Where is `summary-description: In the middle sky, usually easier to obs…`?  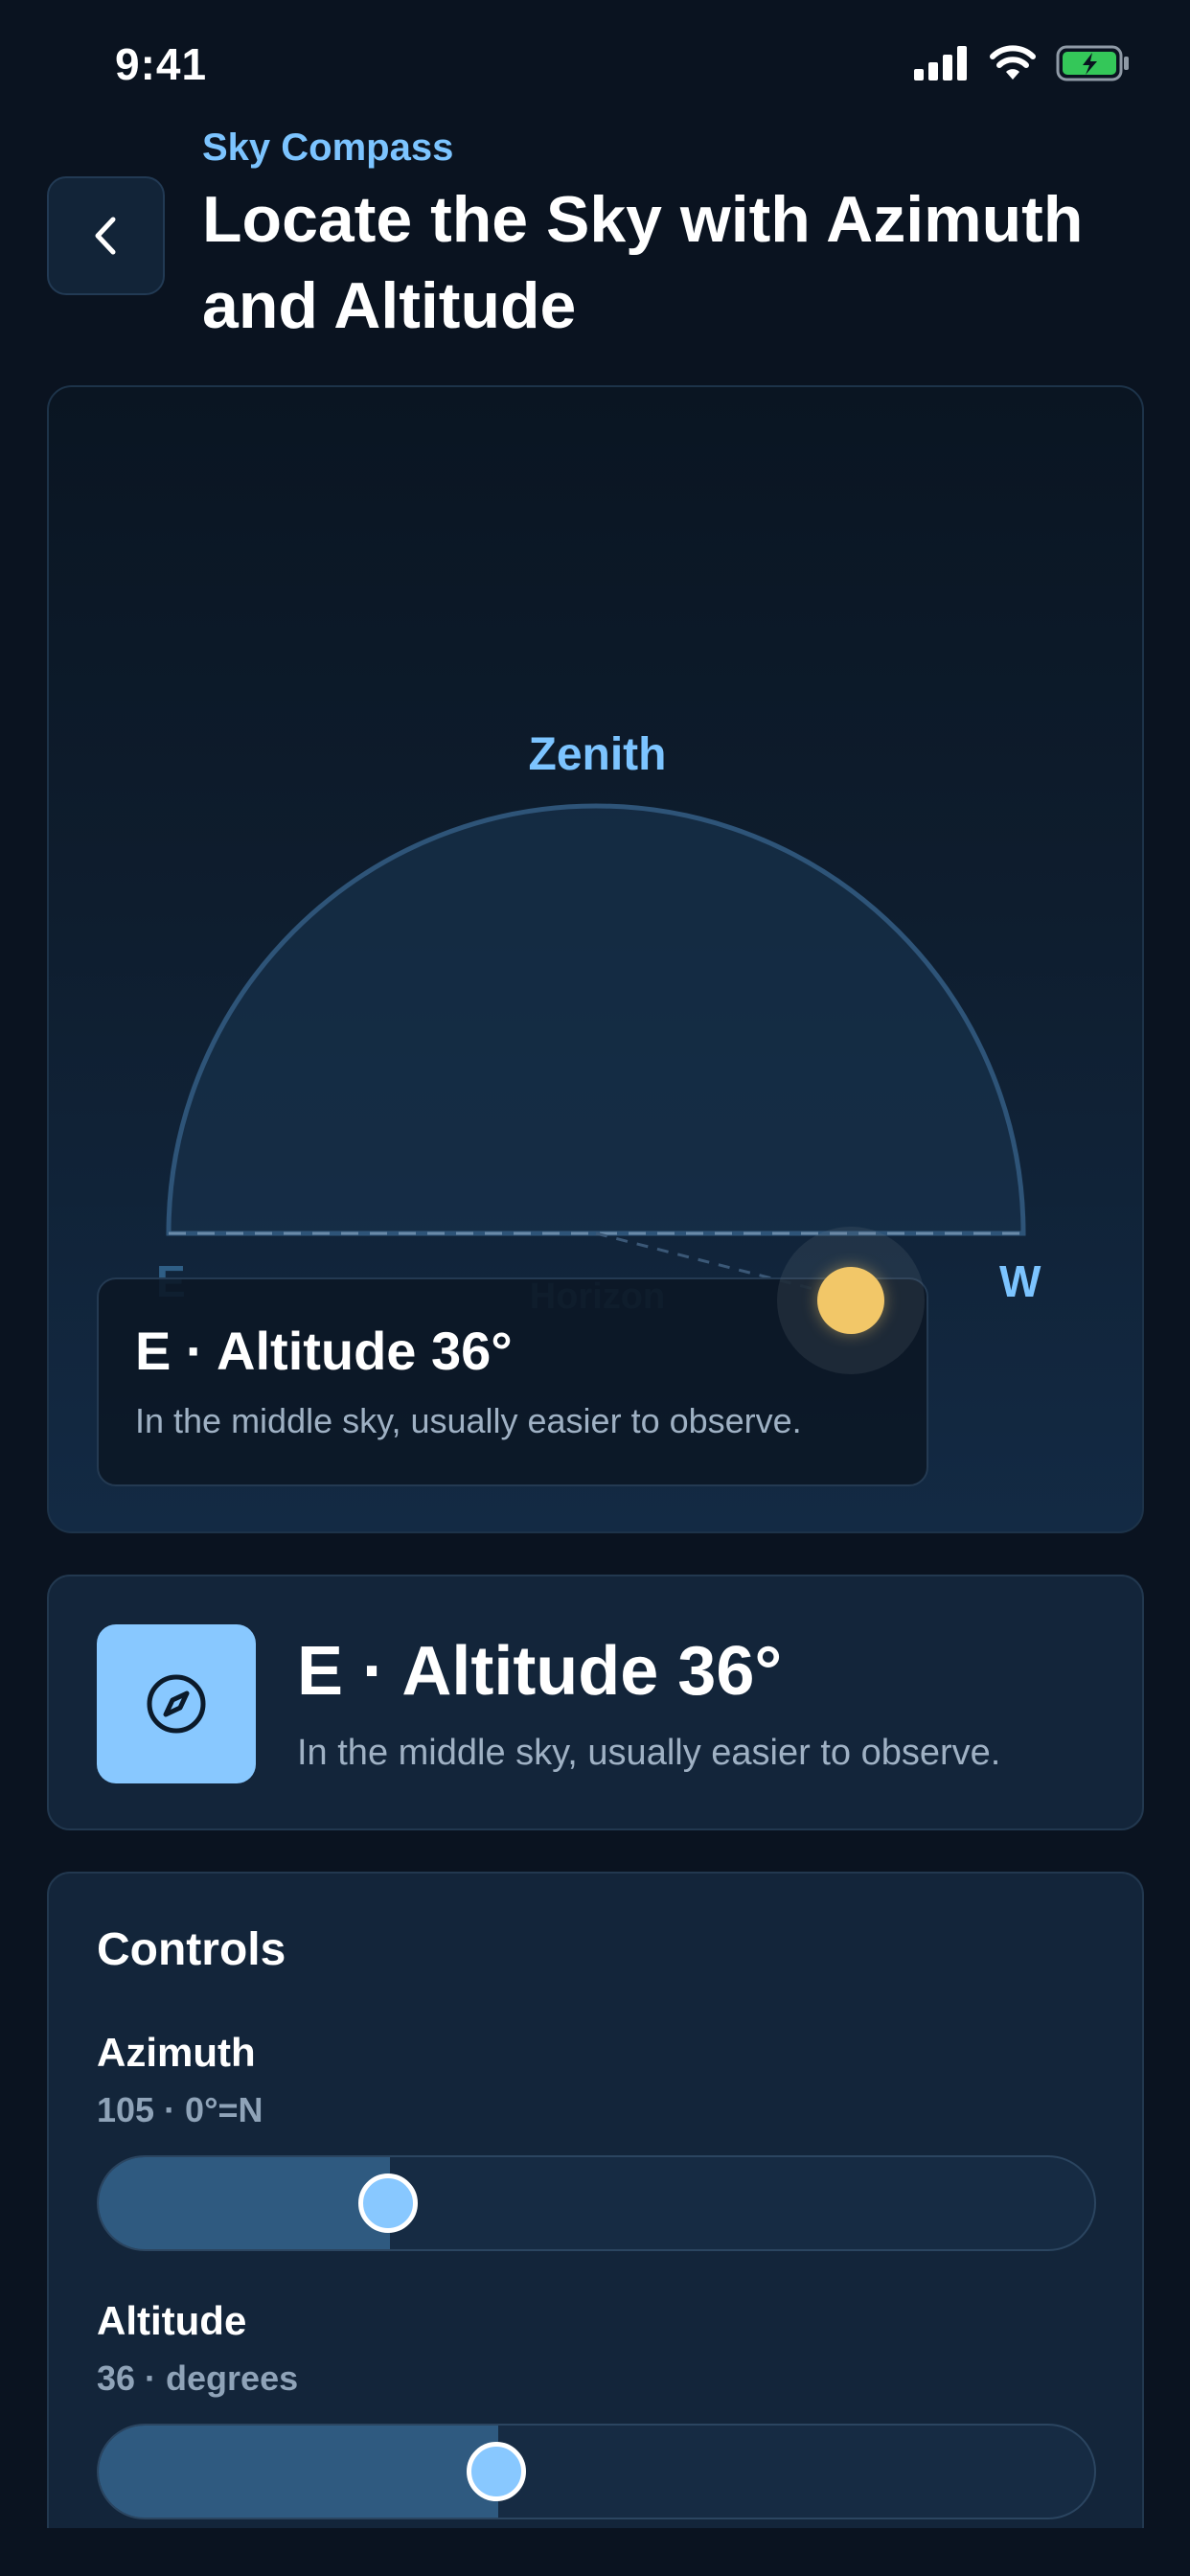
summary-description: In the middle sky, usually easier to obs… is located at coordinates (649, 1753).